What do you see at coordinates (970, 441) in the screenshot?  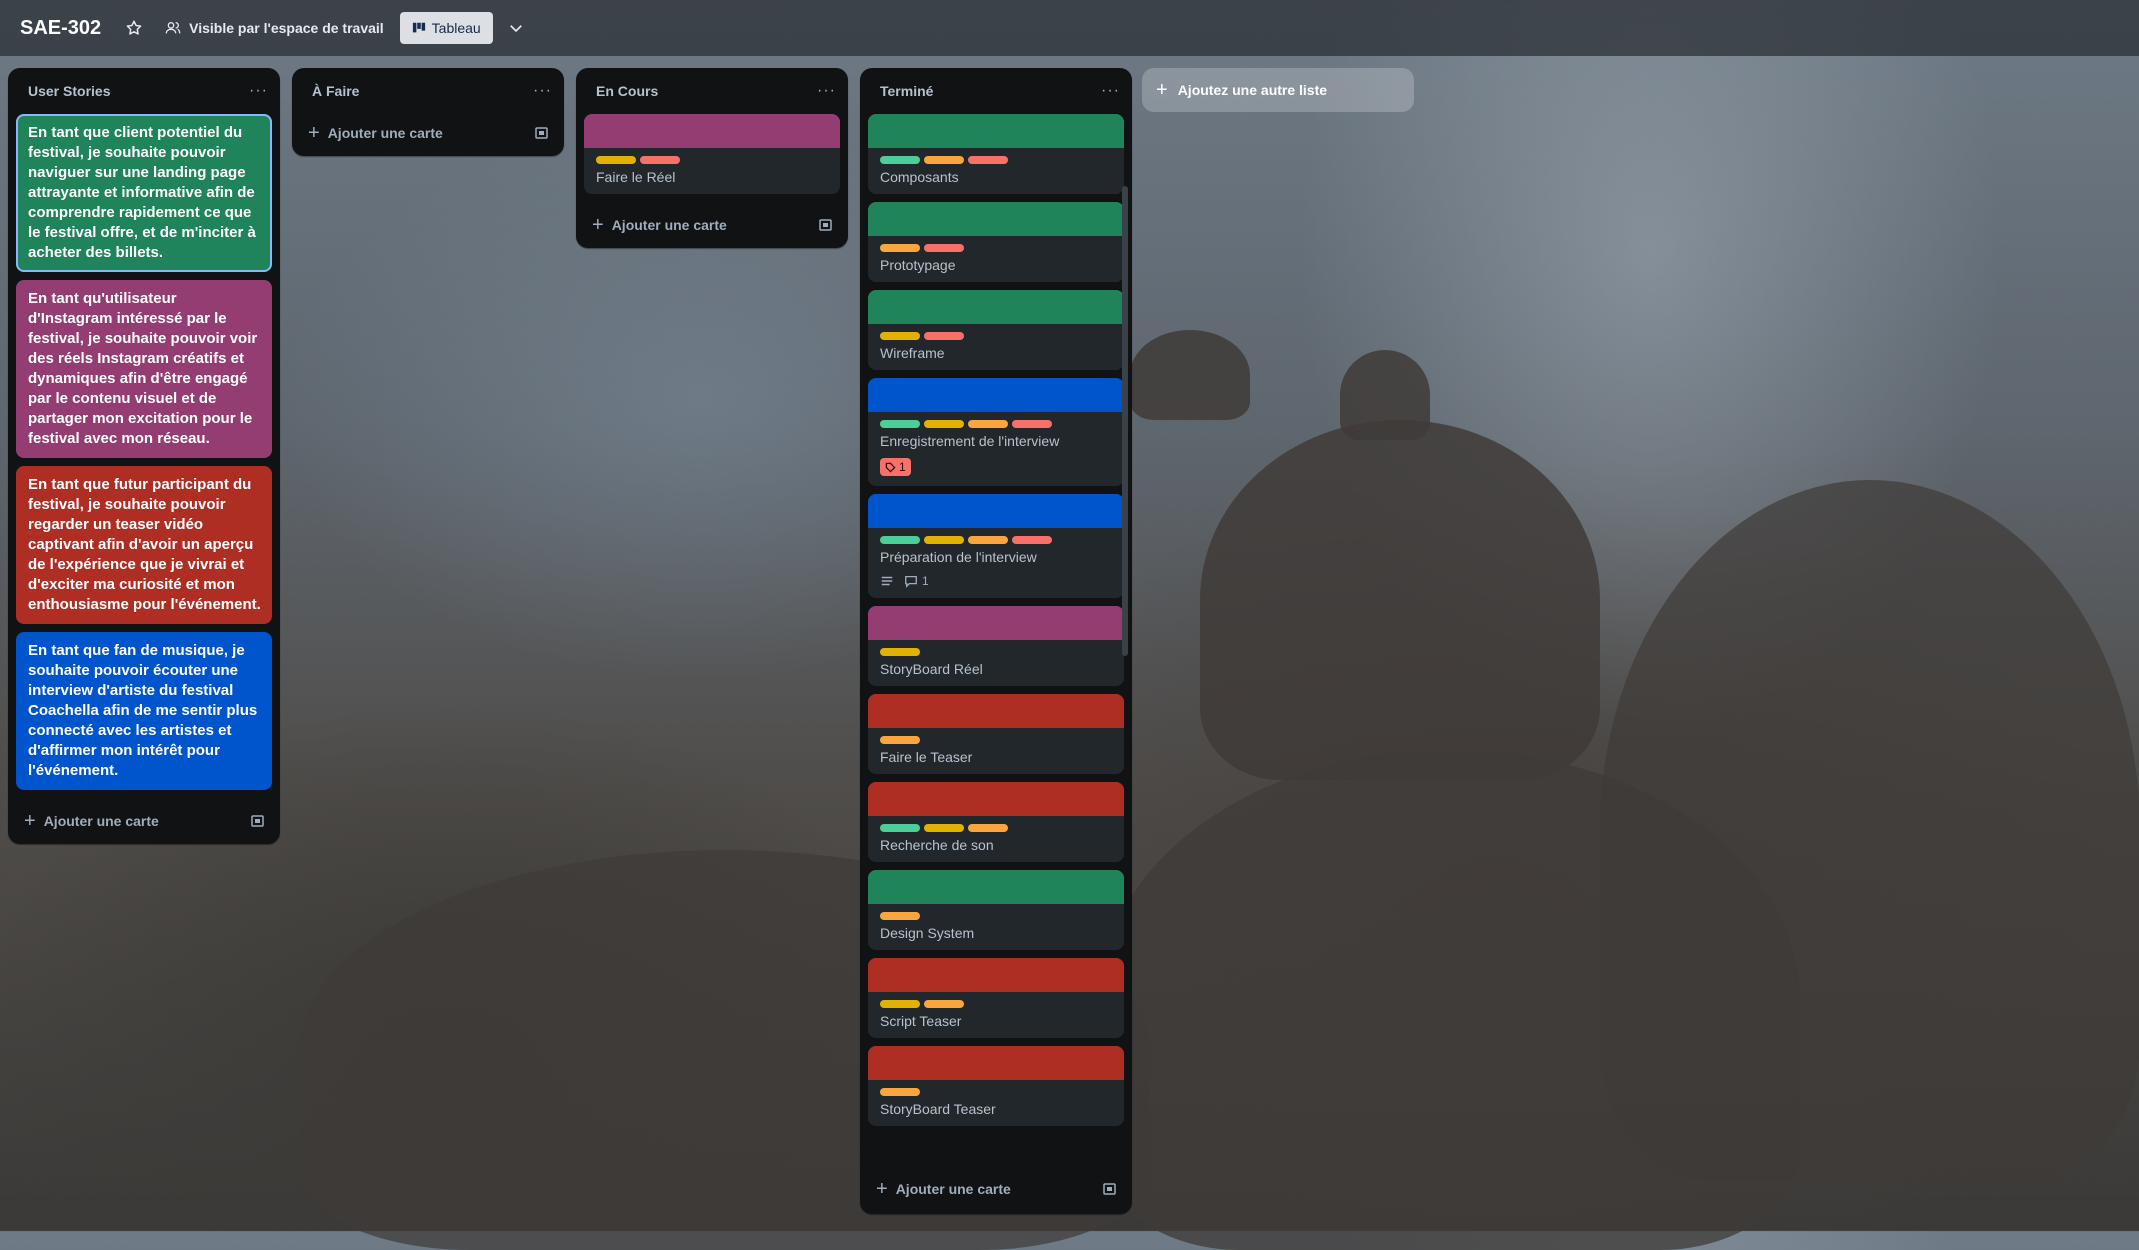 I see `card-title: Enregistrement de l'interview` at bounding box center [970, 441].